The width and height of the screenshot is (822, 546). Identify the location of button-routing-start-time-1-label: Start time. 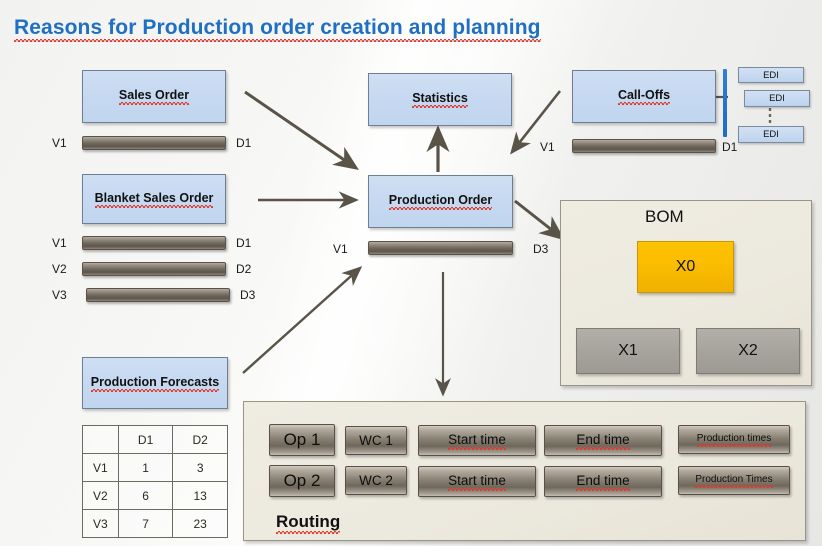
(477, 440).